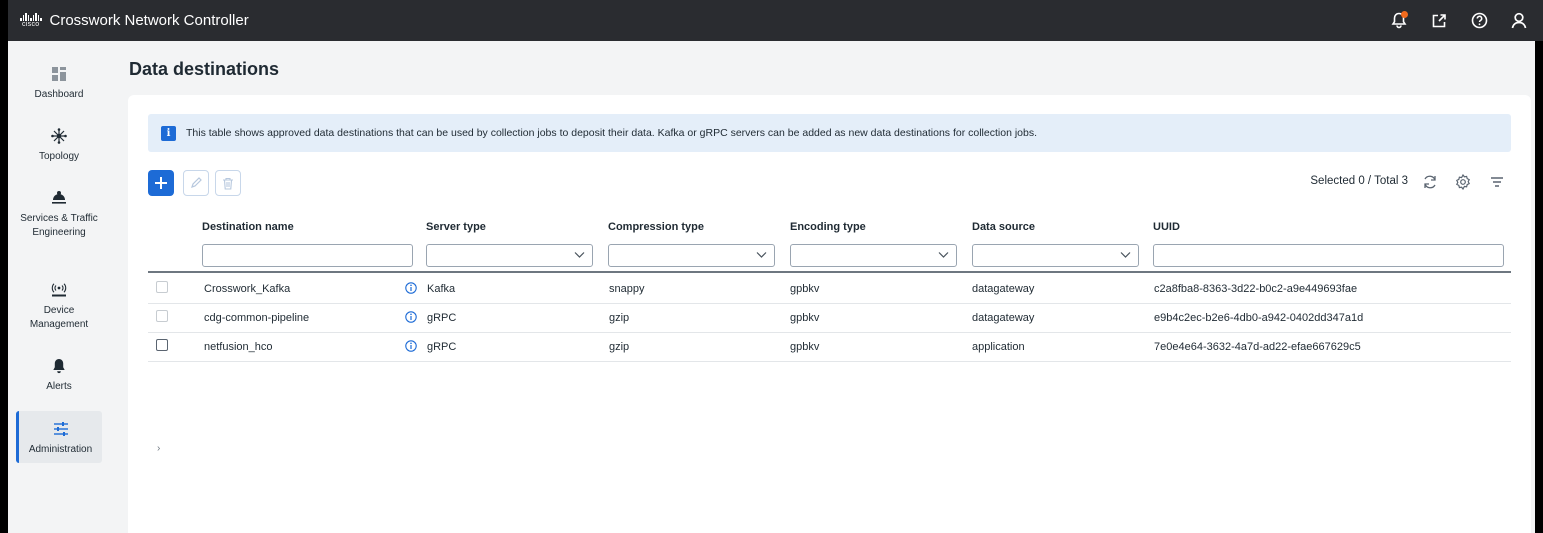 The width and height of the screenshot is (1543, 533). What do you see at coordinates (307, 255) in the screenshot?
I see `destination-name-filter-input` at bounding box center [307, 255].